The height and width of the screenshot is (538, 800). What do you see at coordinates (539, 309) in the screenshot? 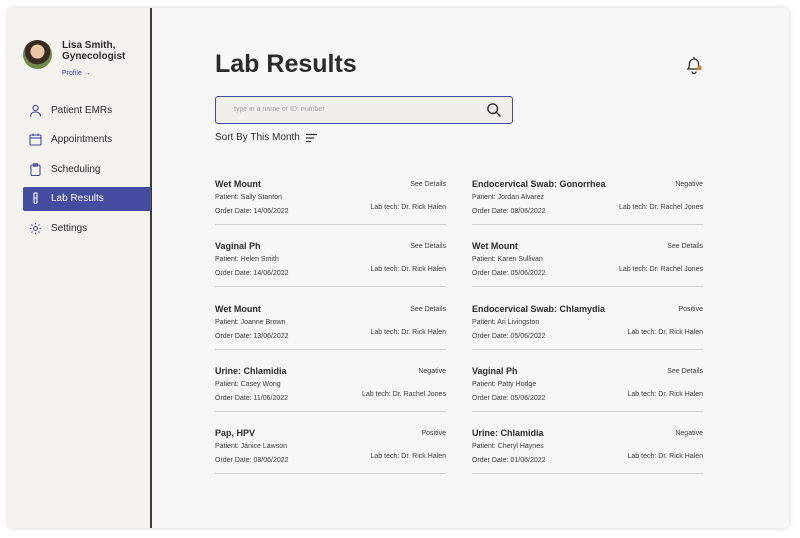
I see `test-name: Endocervical Swab: Chlamydia` at bounding box center [539, 309].